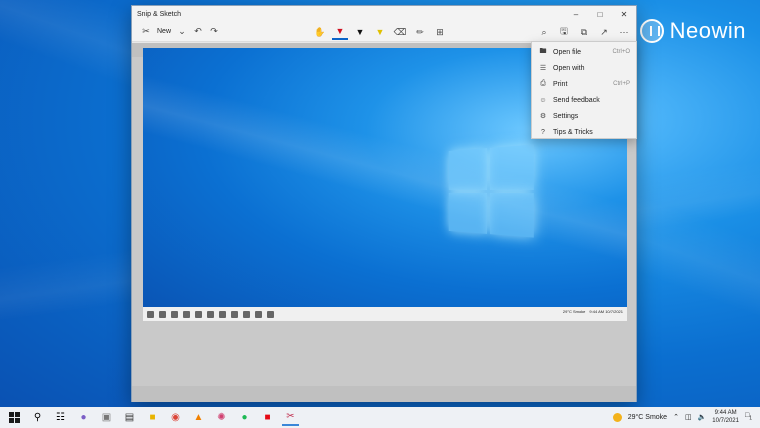 This screenshot has width=760, height=428. Describe the element at coordinates (60, 417) in the screenshot. I see `task-view-icon: ☷` at that location.